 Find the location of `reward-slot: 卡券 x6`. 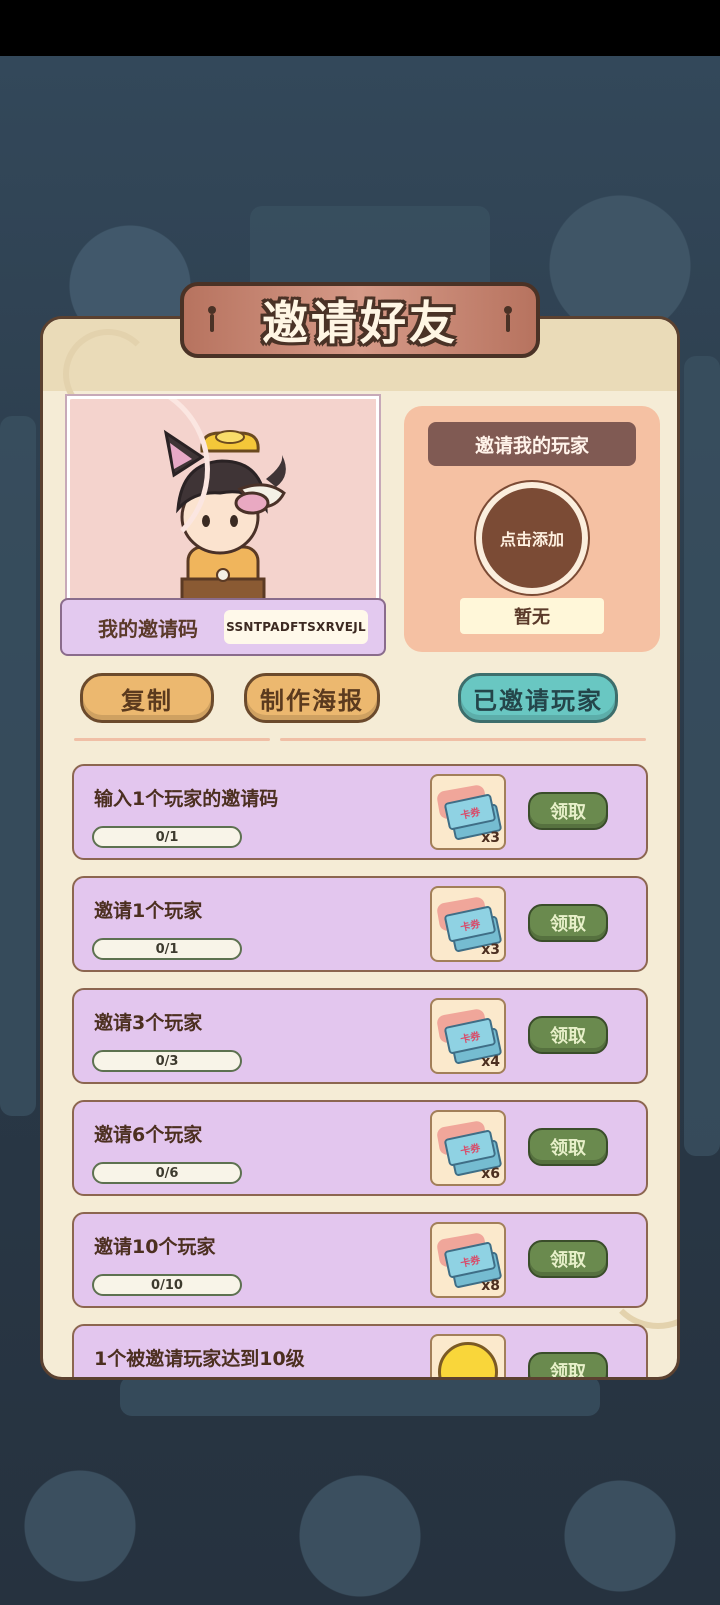

reward-slot: 卡券 x6 is located at coordinates (468, 1148).